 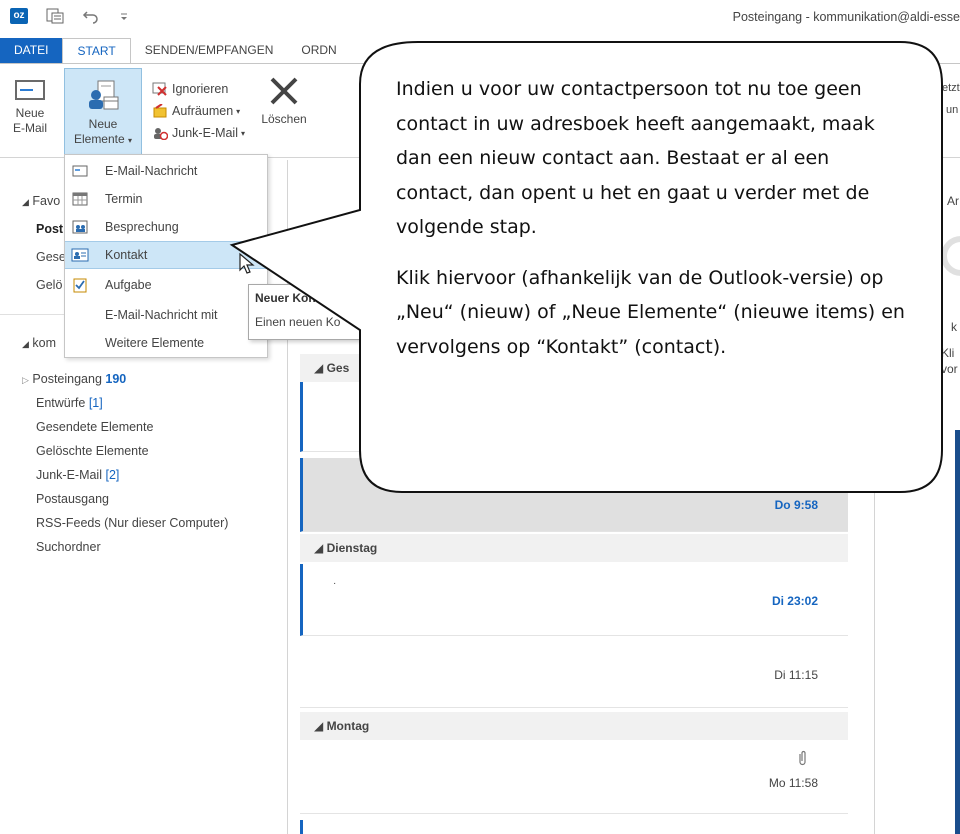 I want to click on folder-geloeschte: Gelöschte Elemente, so click(x=92, y=451).